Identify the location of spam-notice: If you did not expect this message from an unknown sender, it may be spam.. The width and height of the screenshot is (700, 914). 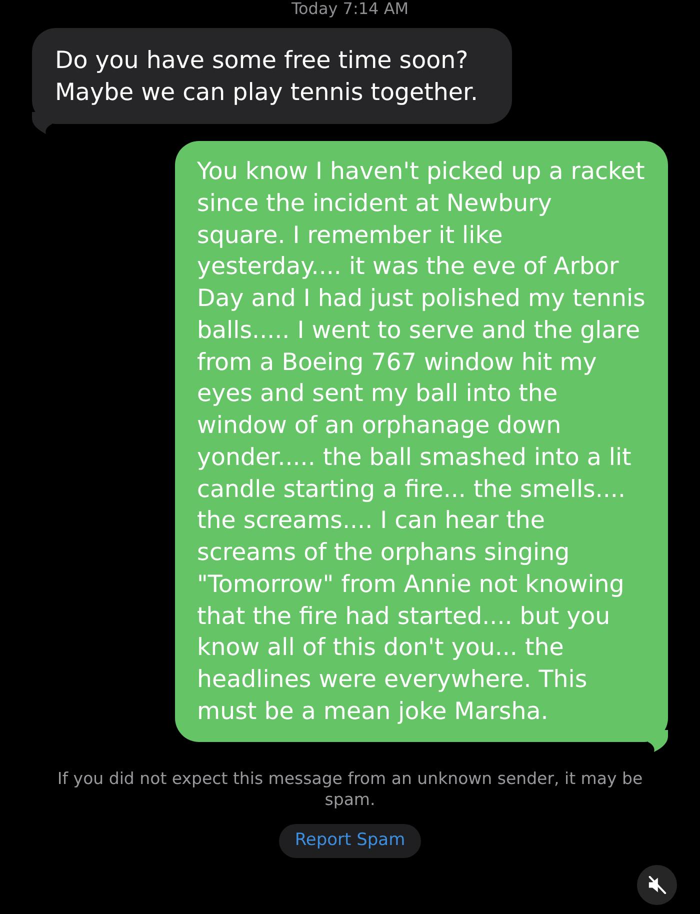
(350, 789).